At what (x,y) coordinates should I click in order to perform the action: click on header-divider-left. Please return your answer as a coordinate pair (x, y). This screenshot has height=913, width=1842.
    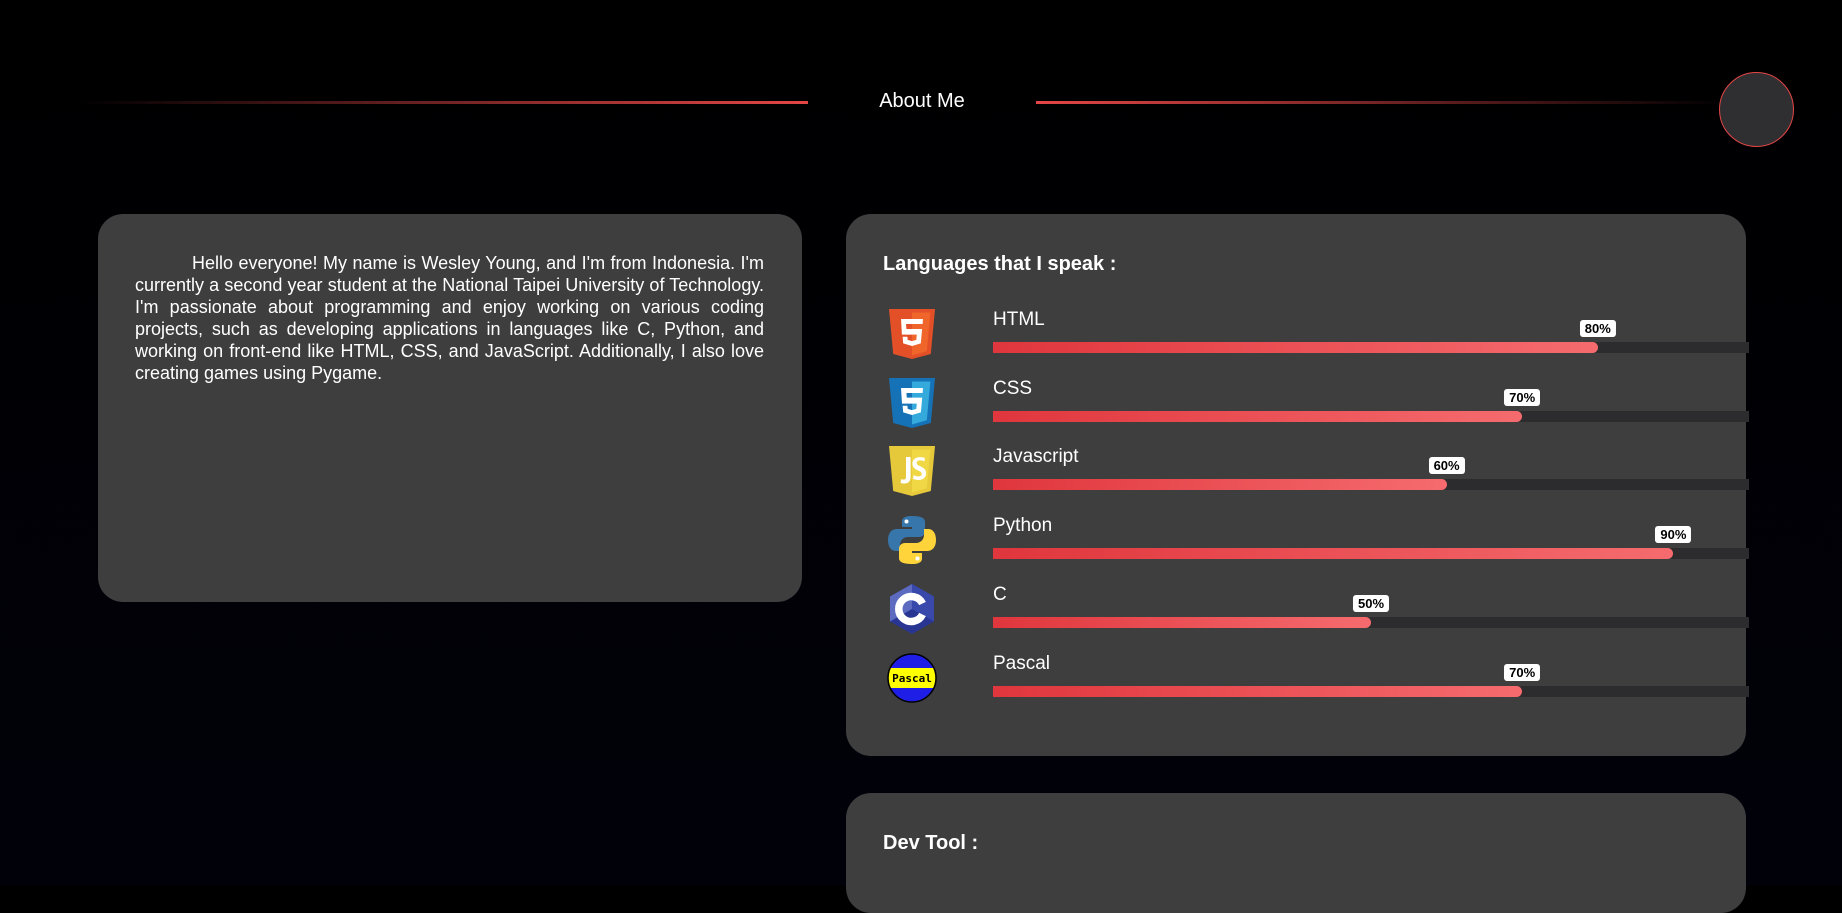
    Looking at the image, I should click on (444, 102).